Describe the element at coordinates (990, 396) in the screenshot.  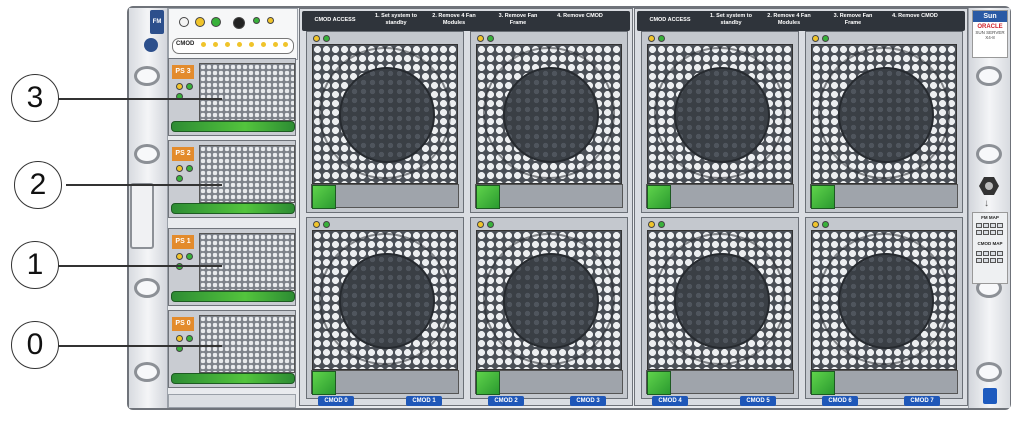
I see `intel-logo-icon` at that location.